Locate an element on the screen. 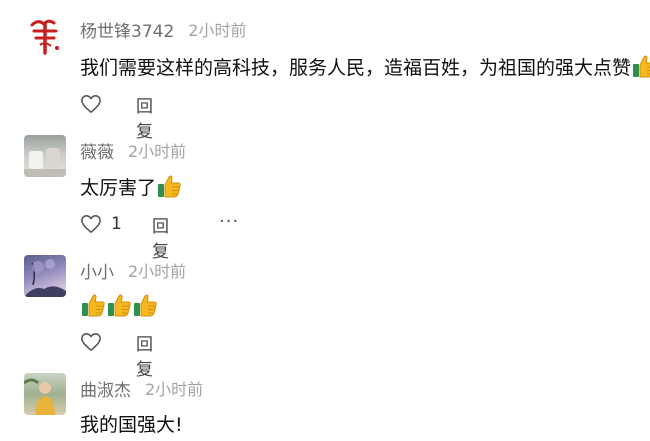 This screenshot has width=650, height=441. username: 曲淑杰 is located at coordinates (105, 388).